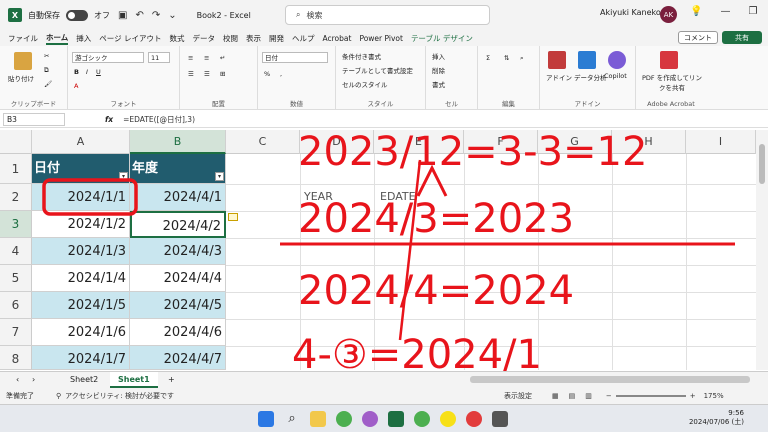  What do you see at coordinates (522, 58) in the screenshot?
I see `find-icon: ⌕` at bounding box center [522, 58].